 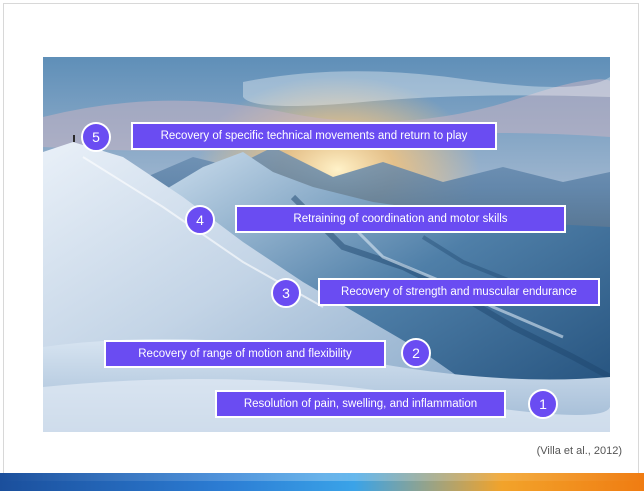 I want to click on citation: (Villa et al., 2012), so click(x=579, y=451).